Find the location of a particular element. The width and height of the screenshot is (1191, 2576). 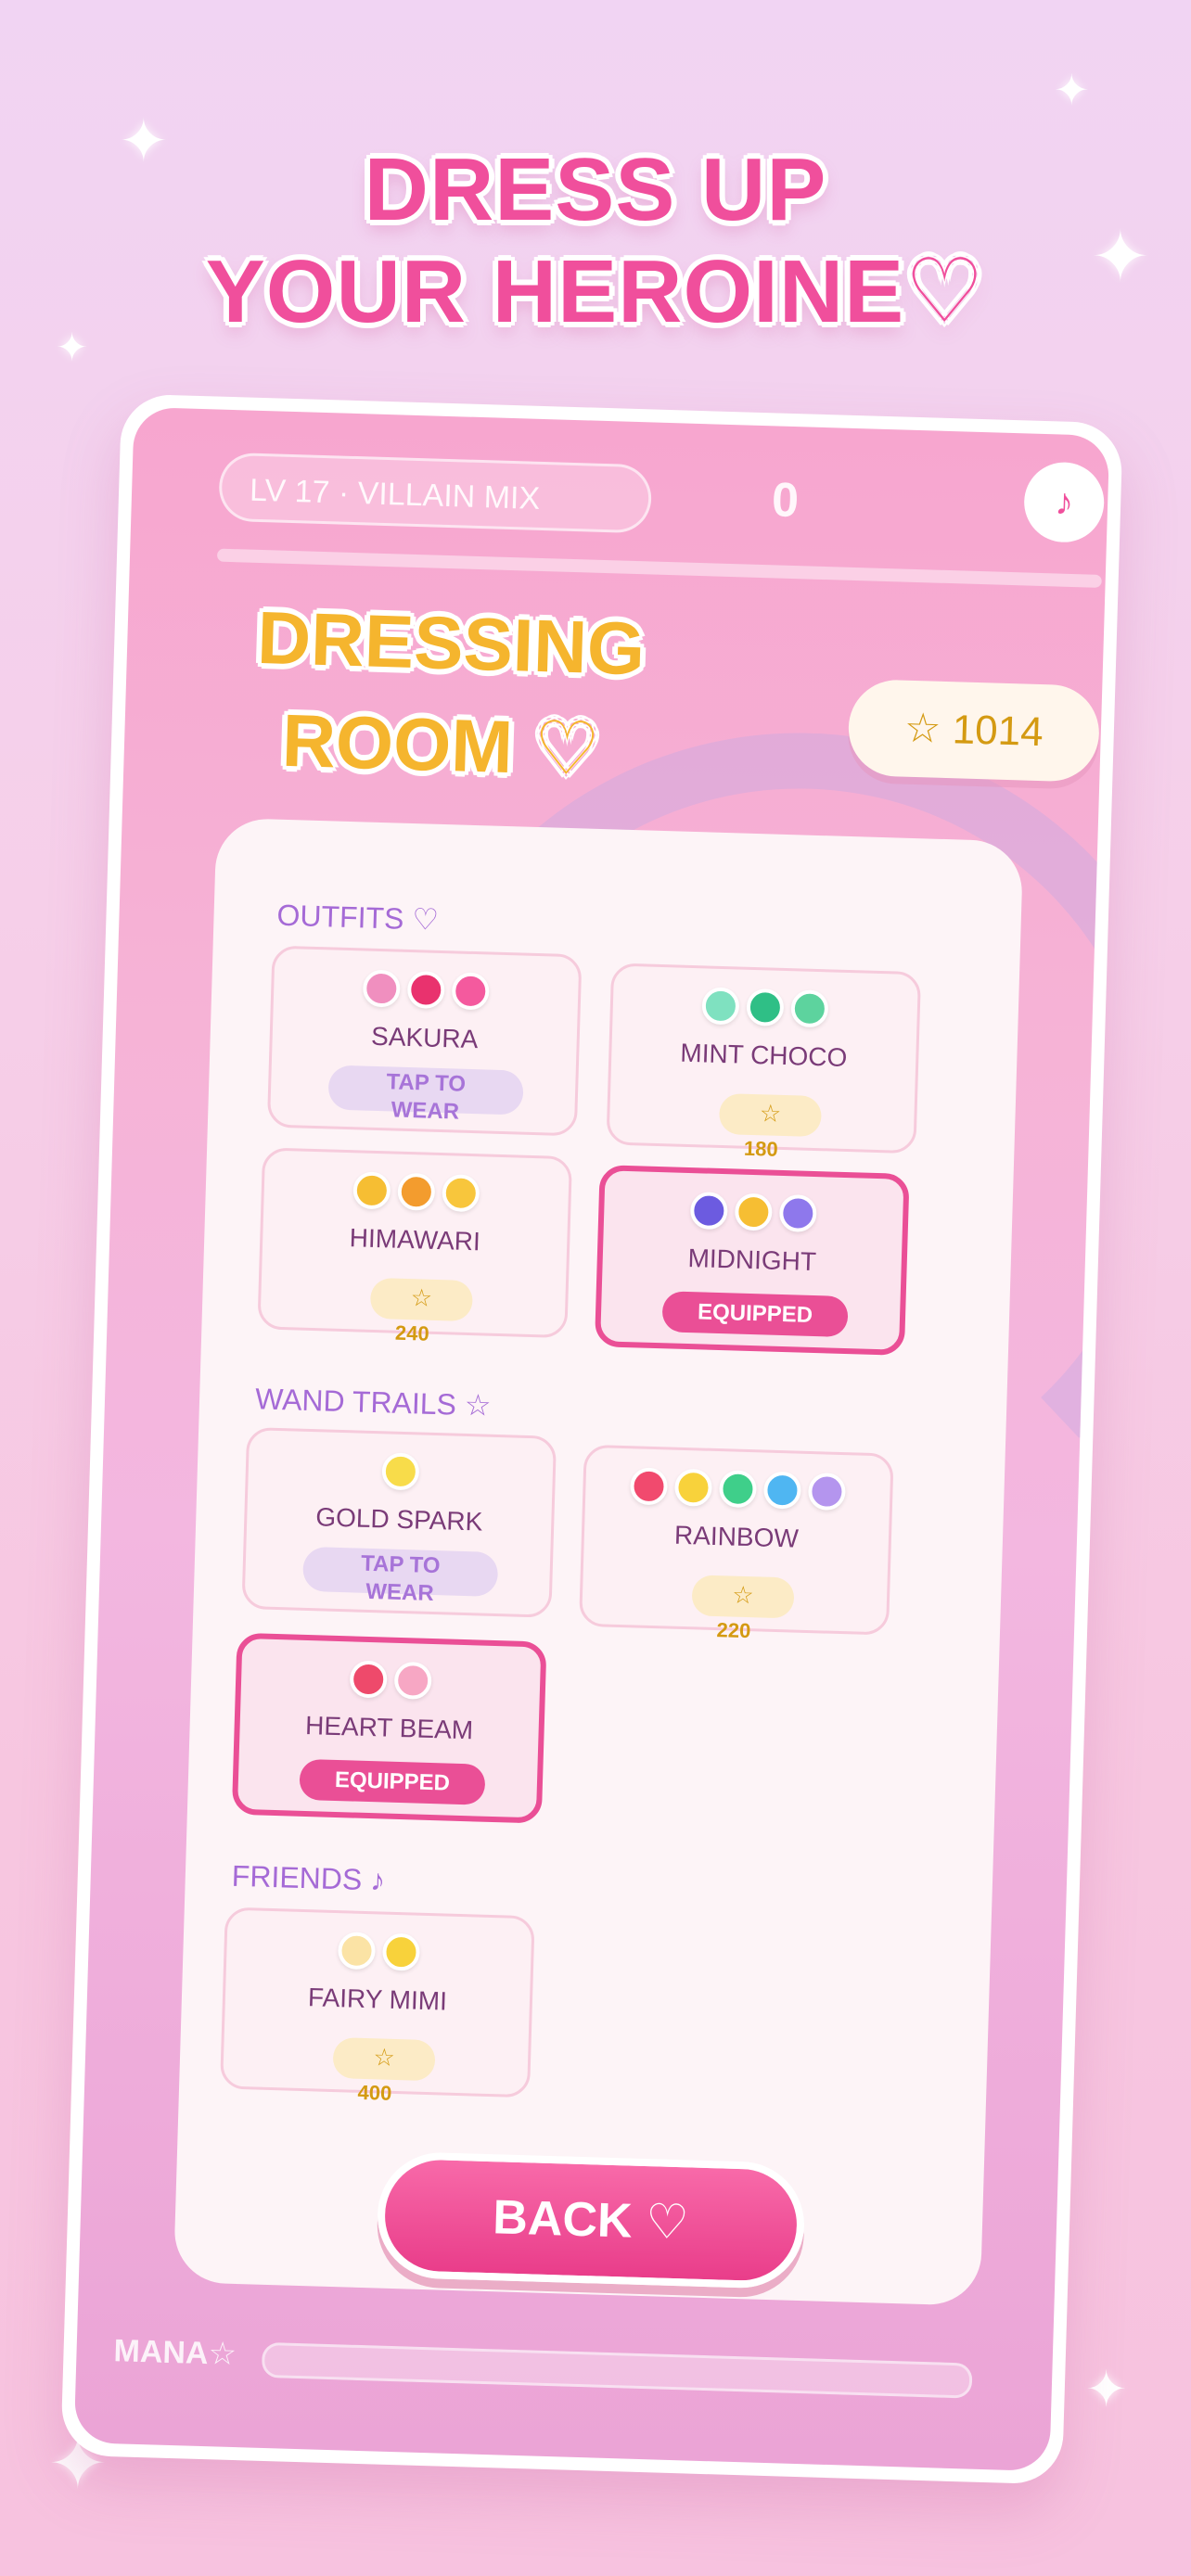

card-name: HEART BEAM is located at coordinates (389, 1727).